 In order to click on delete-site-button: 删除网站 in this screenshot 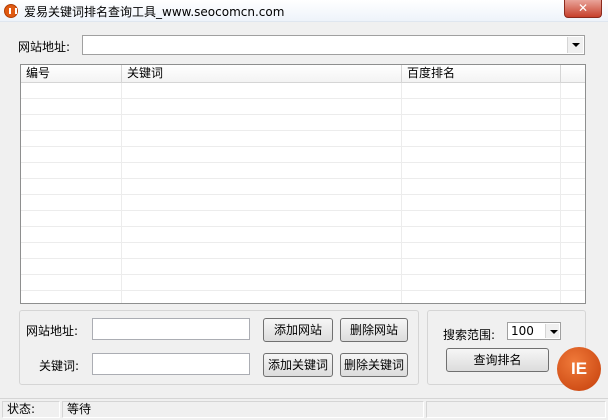, I will do `click(374, 330)`.